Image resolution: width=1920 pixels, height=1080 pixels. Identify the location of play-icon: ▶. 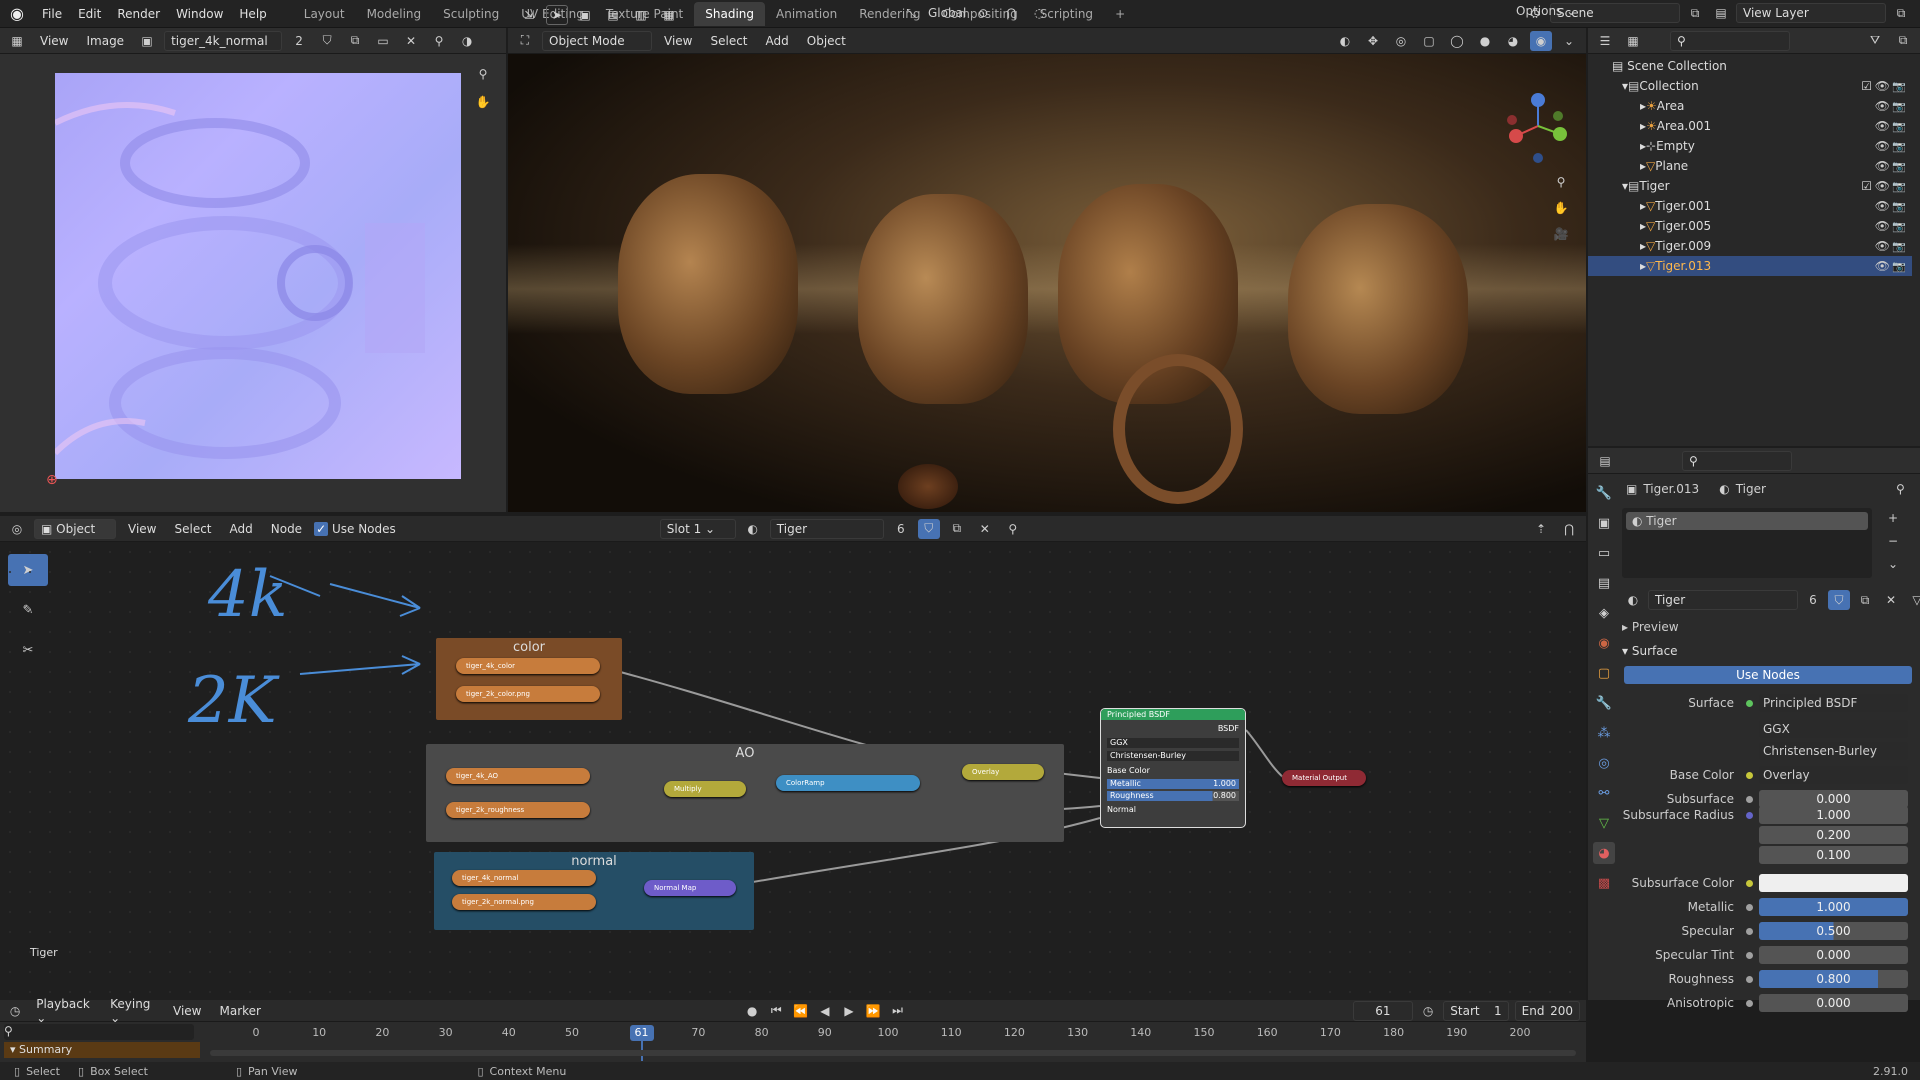
(849, 1011).